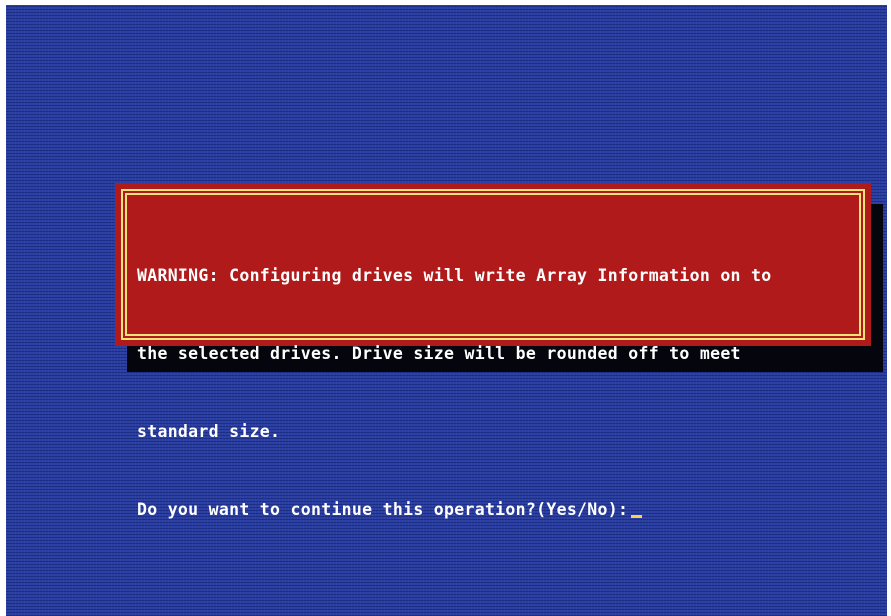  Describe the element at coordinates (637, 516) in the screenshot. I see `text-cursor` at that location.